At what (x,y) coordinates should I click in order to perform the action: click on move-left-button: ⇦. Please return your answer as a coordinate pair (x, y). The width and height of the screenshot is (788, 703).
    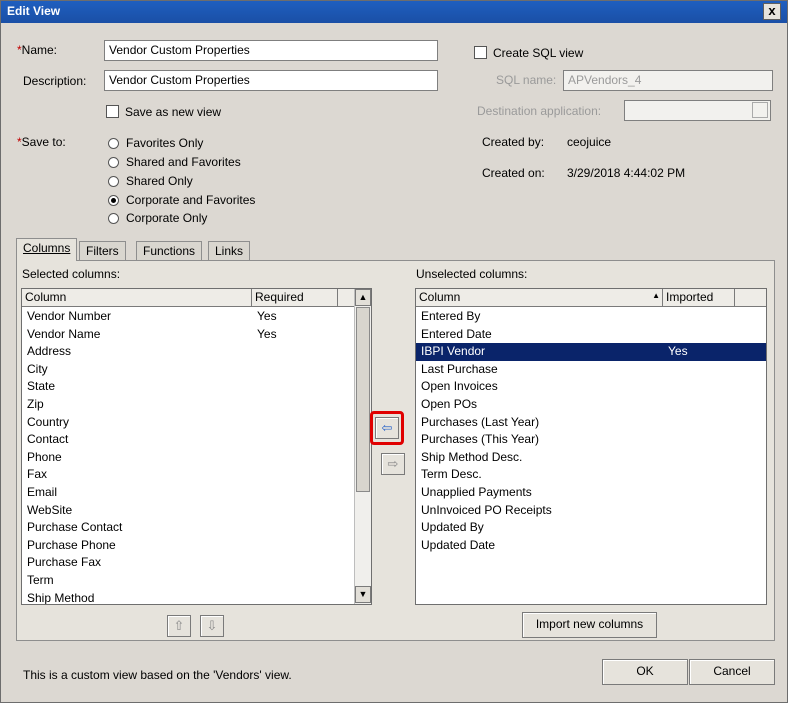
    Looking at the image, I should click on (387, 428).